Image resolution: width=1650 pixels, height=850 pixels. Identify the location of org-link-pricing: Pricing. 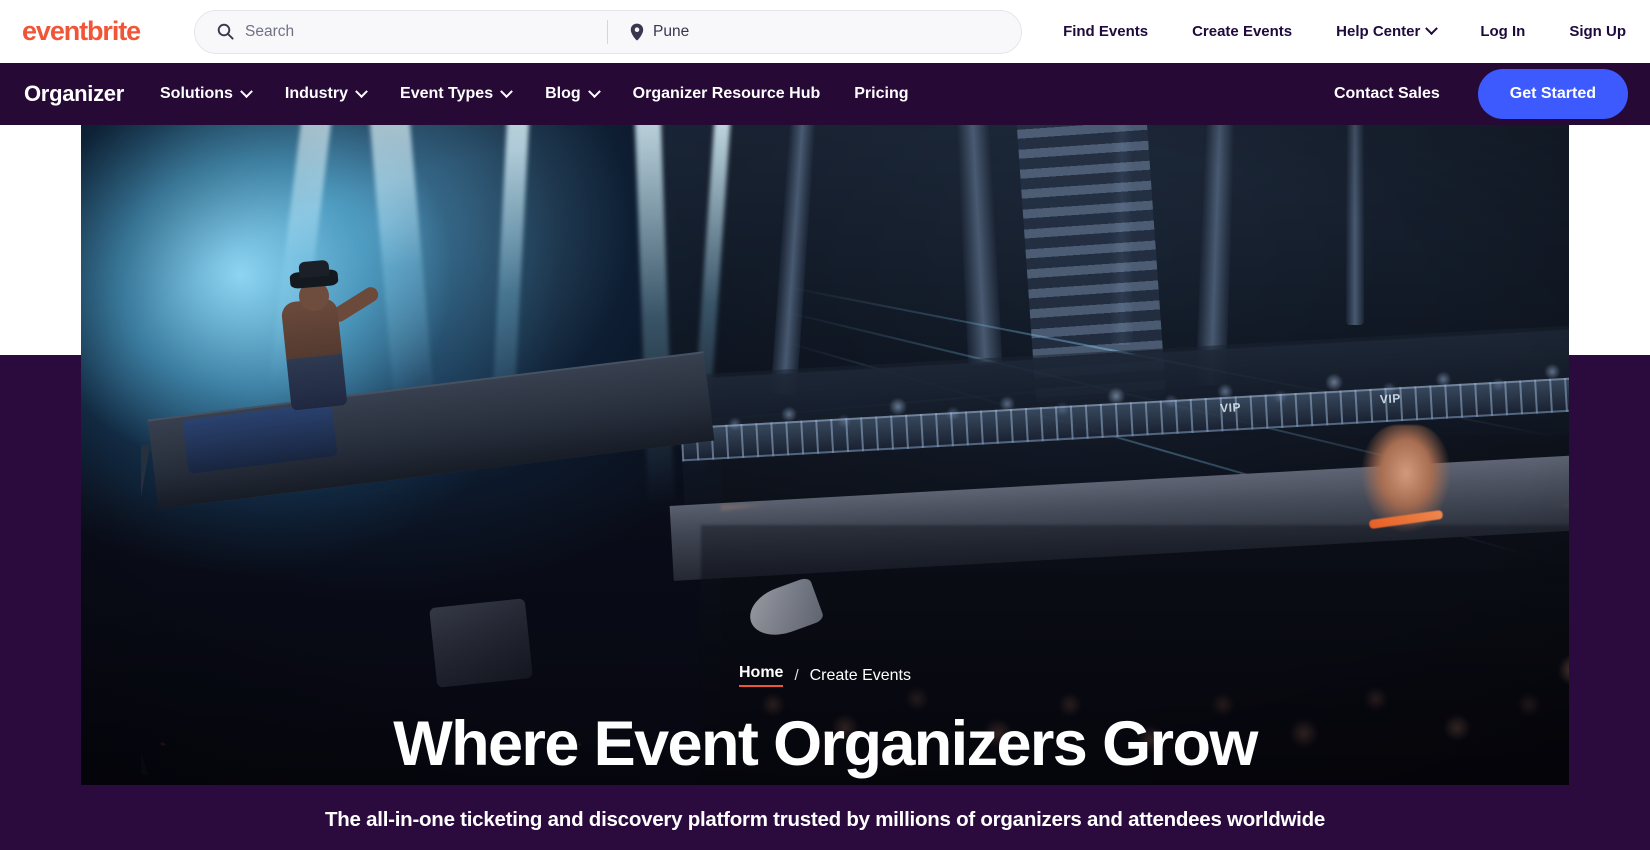
(881, 94).